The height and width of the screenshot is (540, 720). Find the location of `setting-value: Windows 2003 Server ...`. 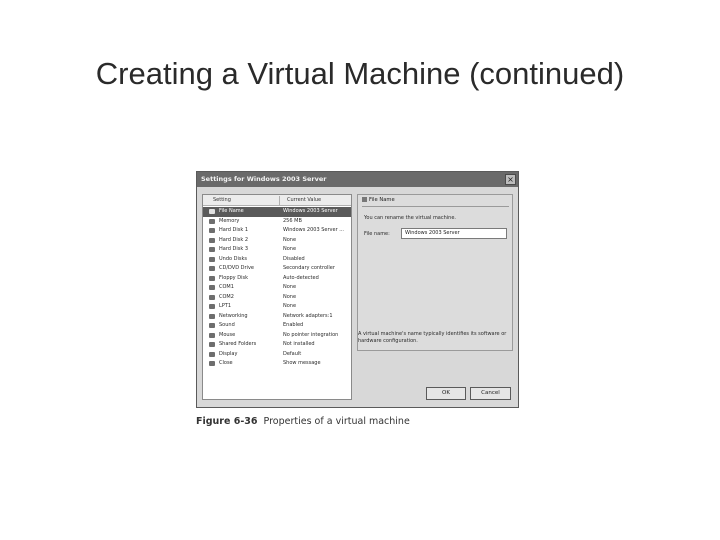

setting-value: Windows 2003 Server ... is located at coordinates (313, 230).